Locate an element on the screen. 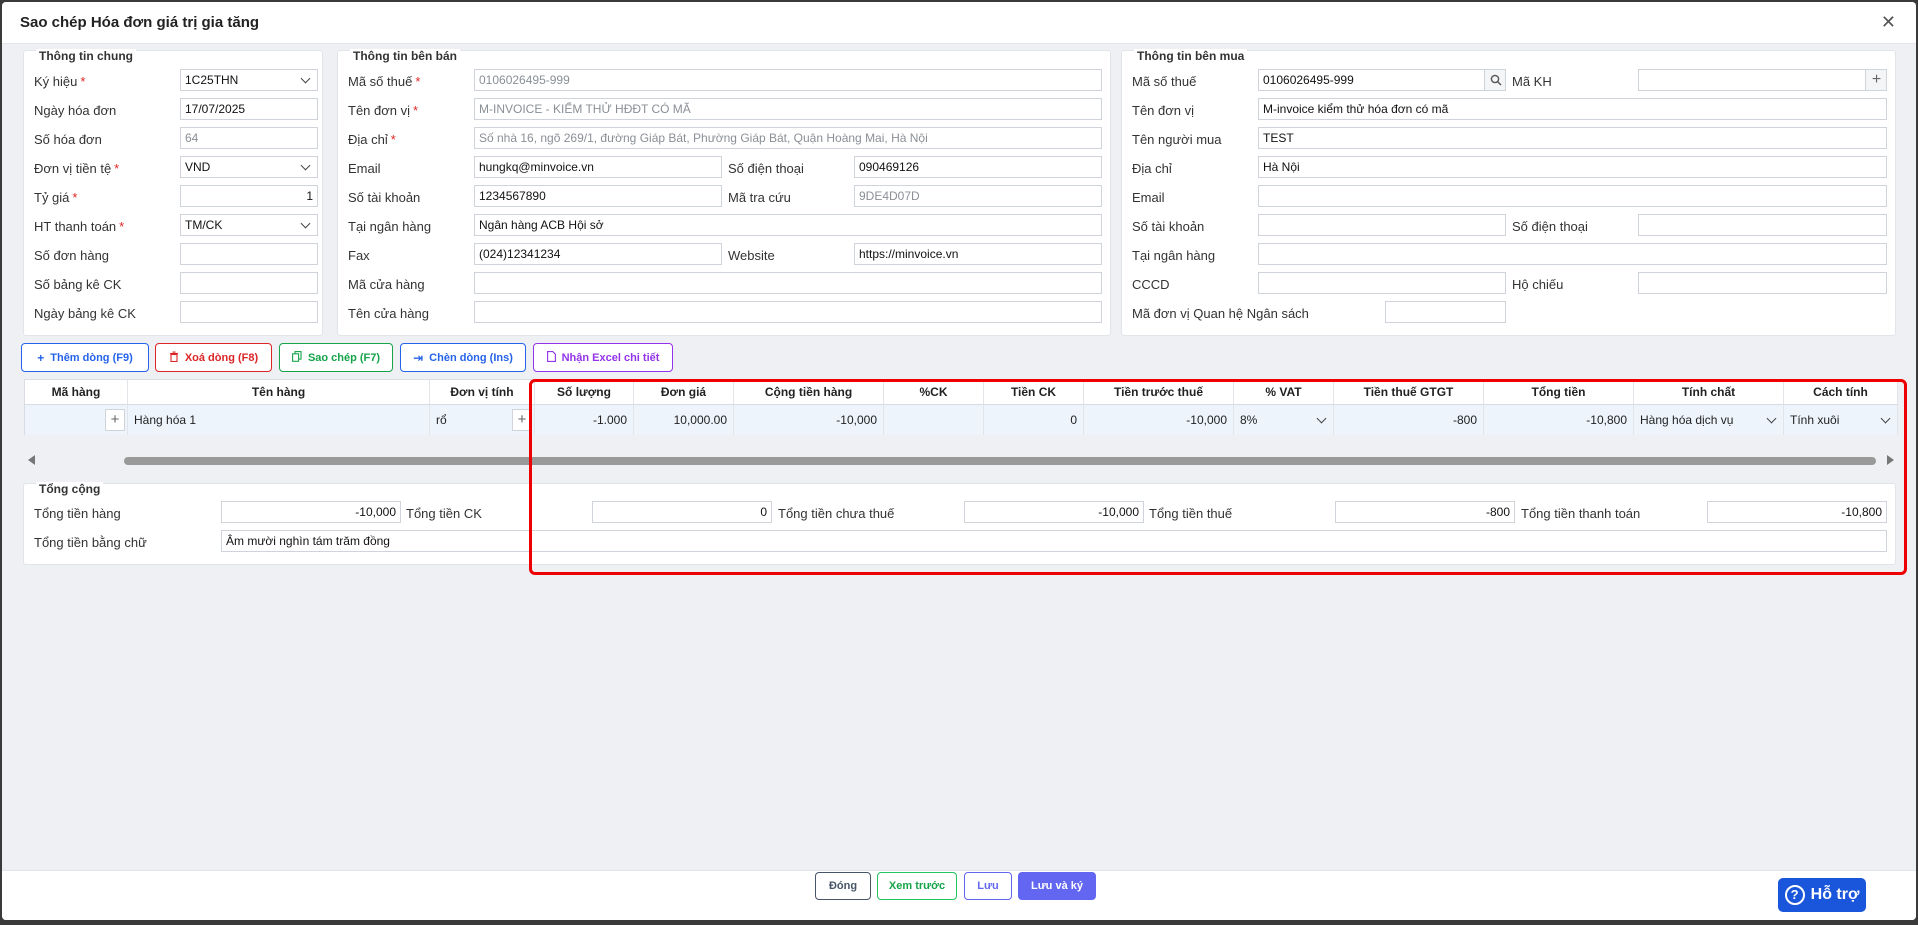  delete-row-button: Xoá dòng (F8) is located at coordinates (213, 357).